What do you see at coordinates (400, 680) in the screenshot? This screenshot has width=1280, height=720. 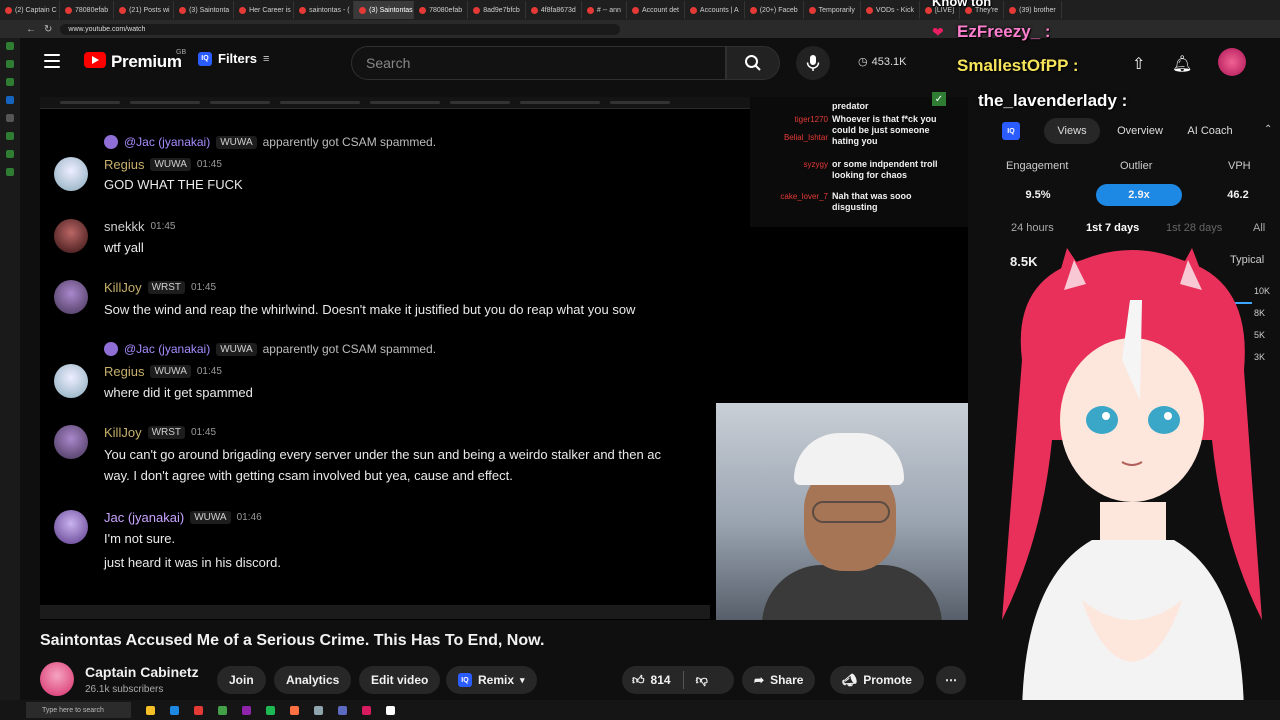 I see `edit-video-button: Edit video` at bounding box center [400, 680].